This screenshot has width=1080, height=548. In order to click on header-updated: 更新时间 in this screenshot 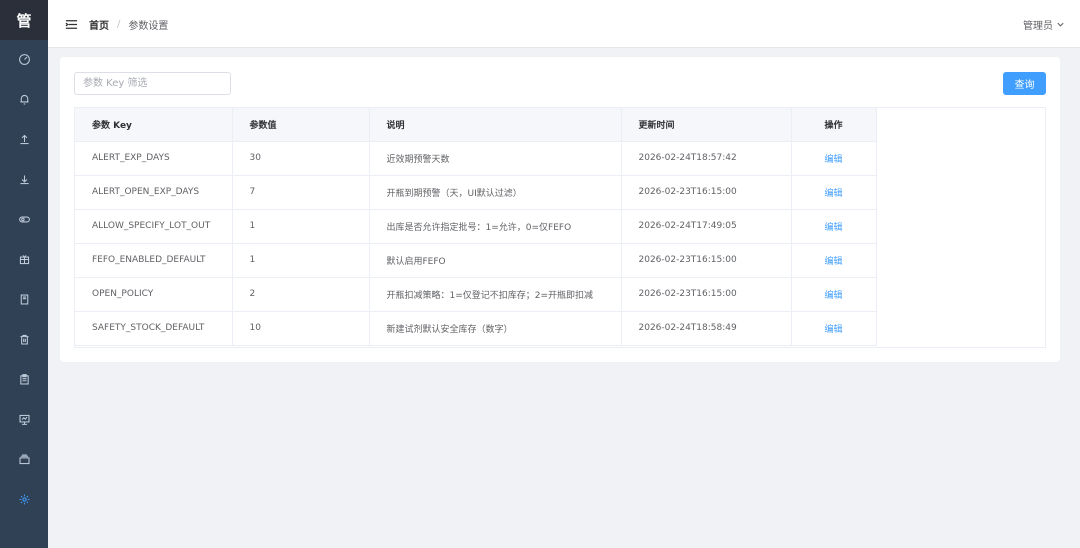, I will do `click(706, 125)`.